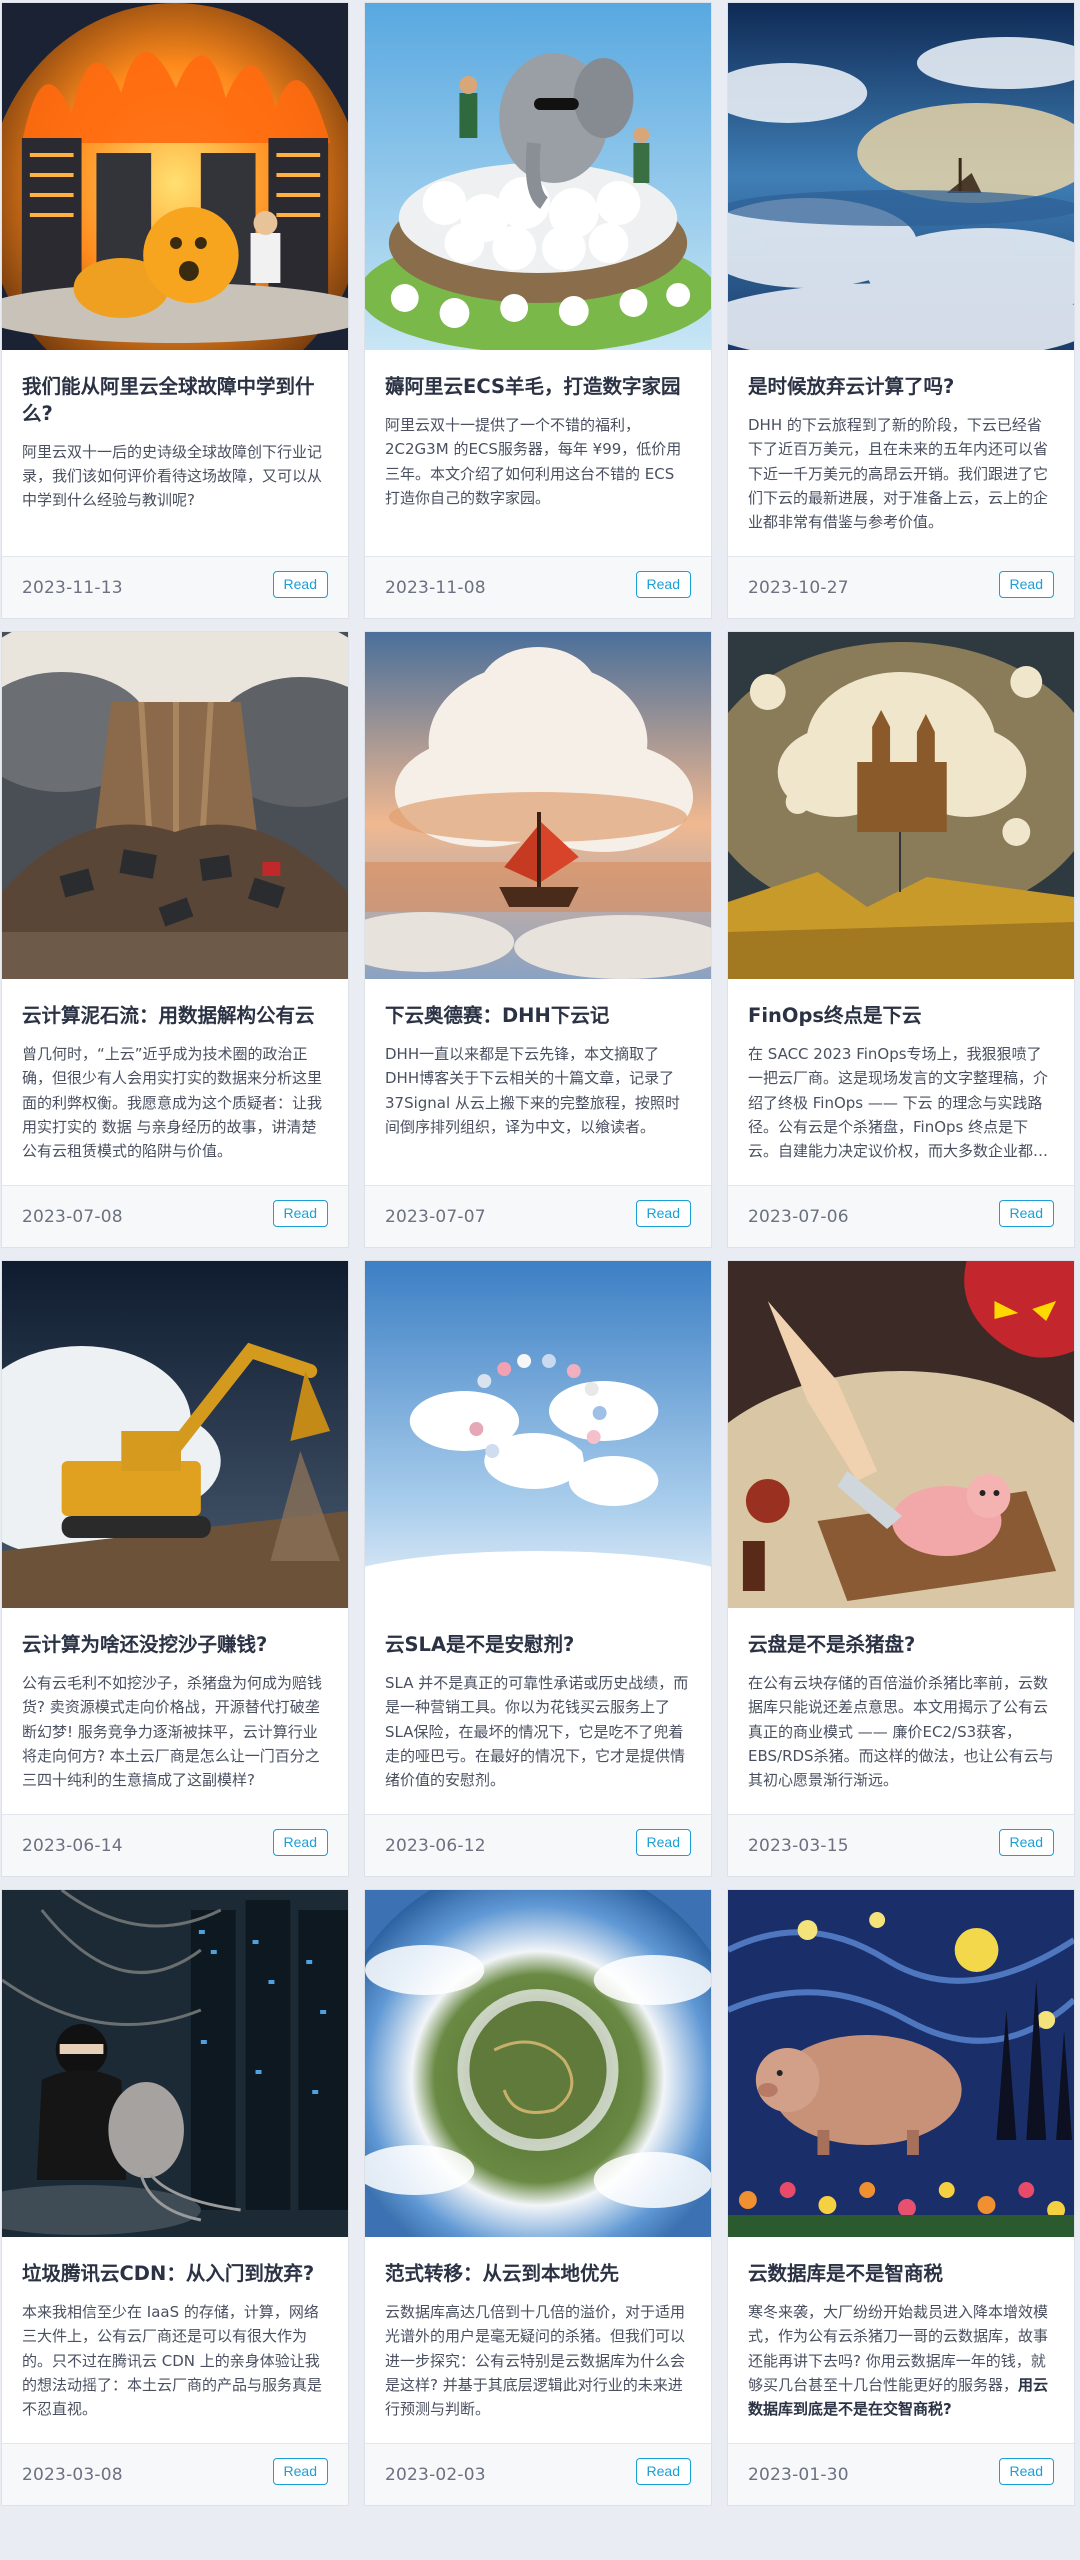 The image size is (1080, 2560). Describe the element at coordinates (901, 1016) in the screenshot. I see `article-title: FinOps终点是下云` at that location.